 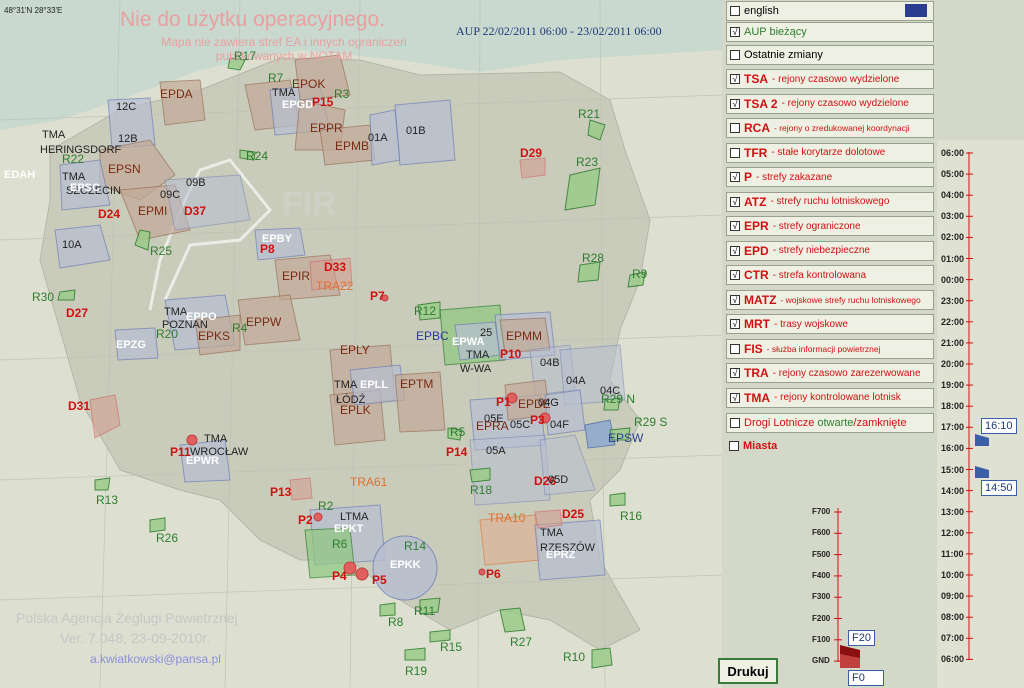 What do you see at coordinates (417, 384) in the screenshot?
I see `map-label: EPTM` at bounding box center [417, 384].